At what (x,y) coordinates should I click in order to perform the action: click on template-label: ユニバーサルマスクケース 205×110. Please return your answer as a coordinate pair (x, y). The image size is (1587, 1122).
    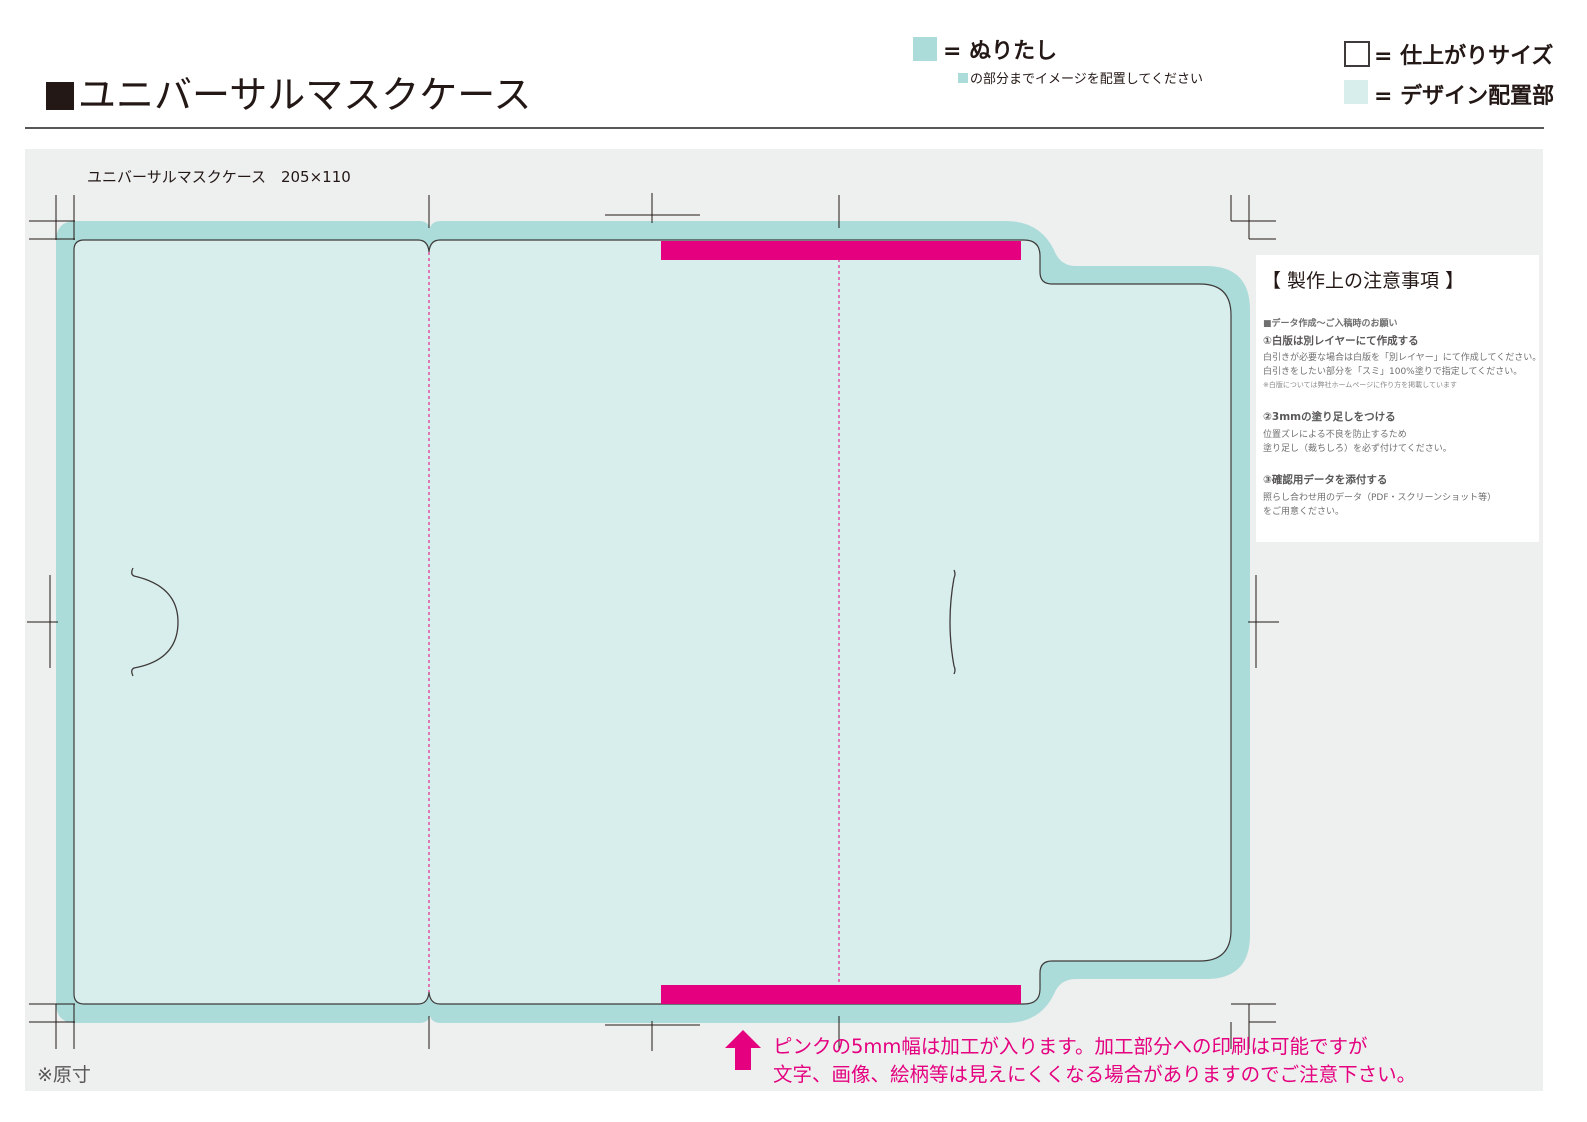
    Looking at the image, I should click on (219, 177).